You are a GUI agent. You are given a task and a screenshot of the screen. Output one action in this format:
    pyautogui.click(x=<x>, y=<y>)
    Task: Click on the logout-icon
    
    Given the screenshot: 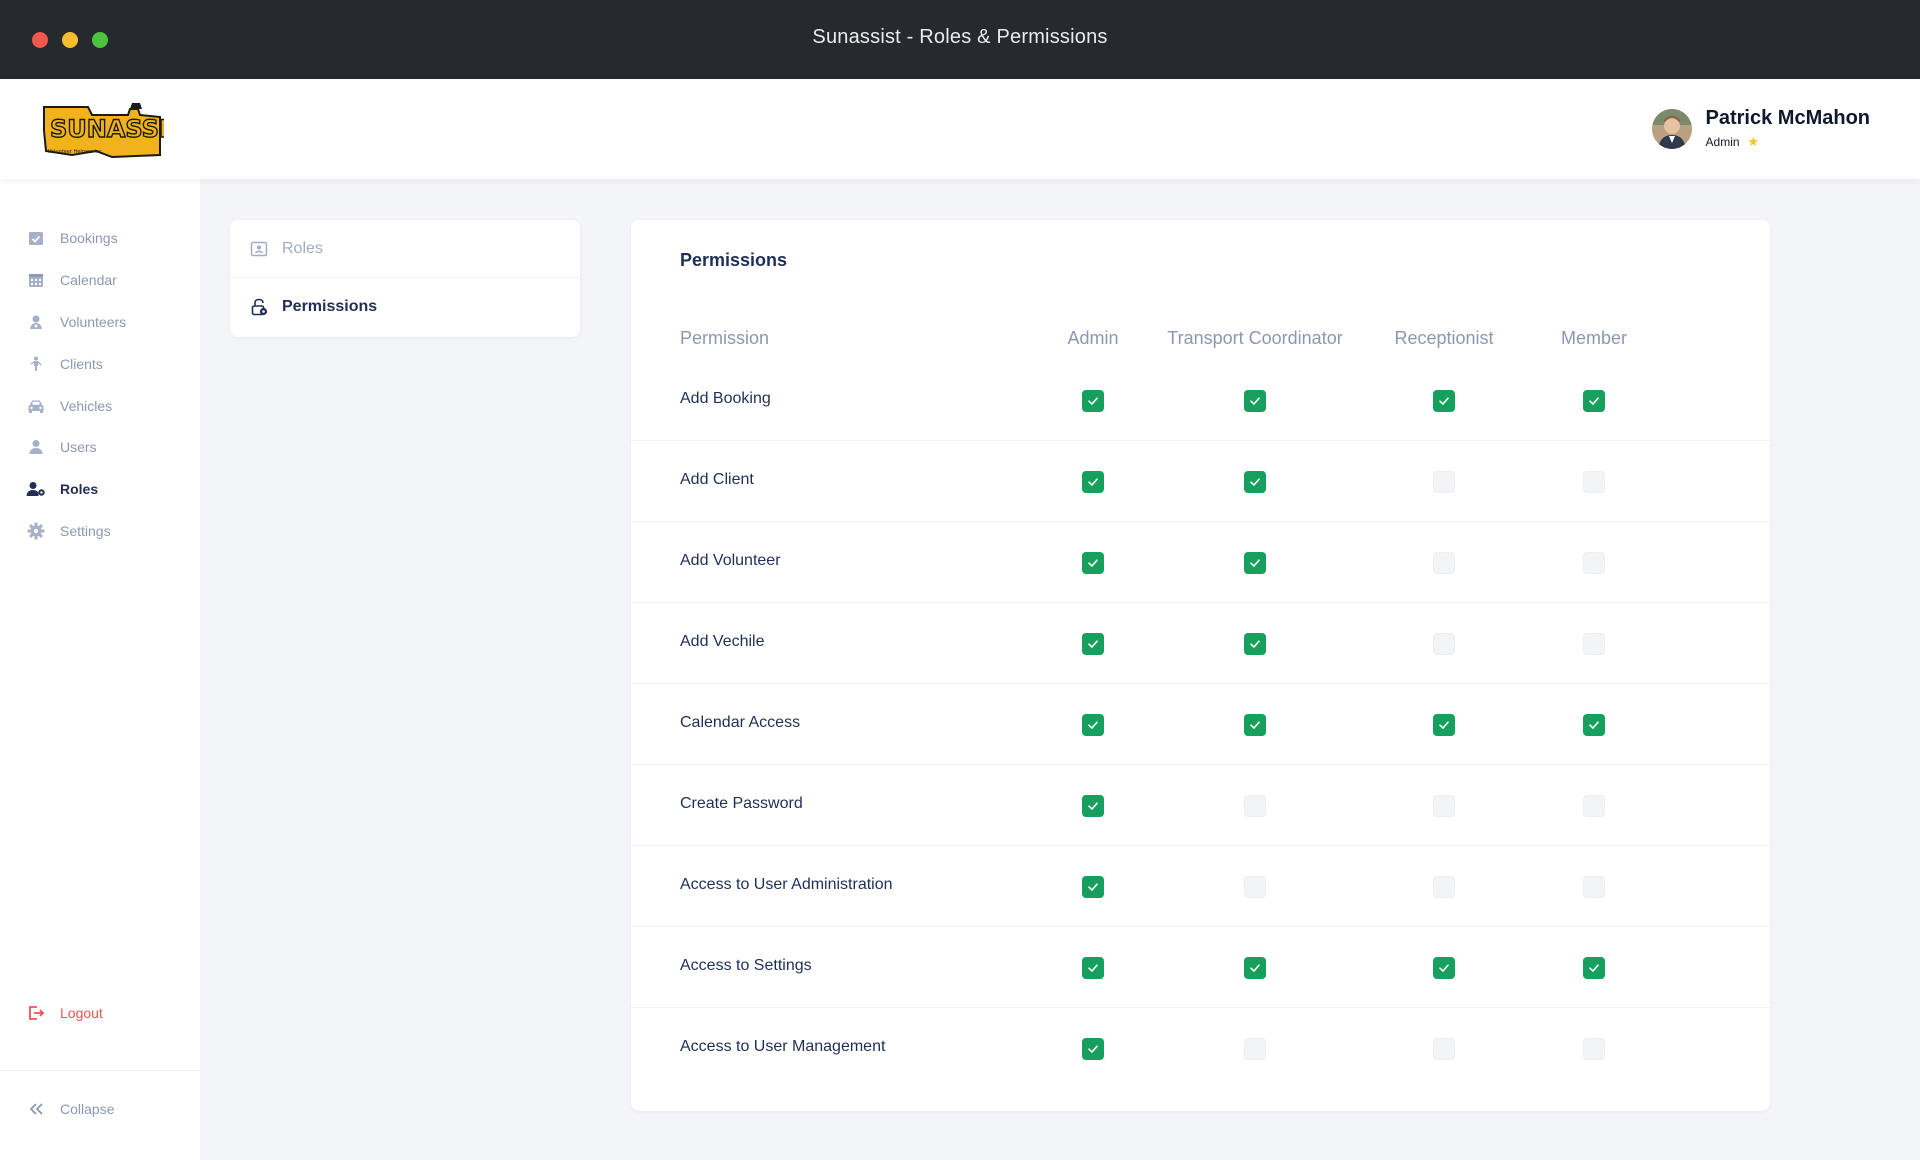 What is the action you would take?
    pyautogui.click(x=36, y=1013)
    